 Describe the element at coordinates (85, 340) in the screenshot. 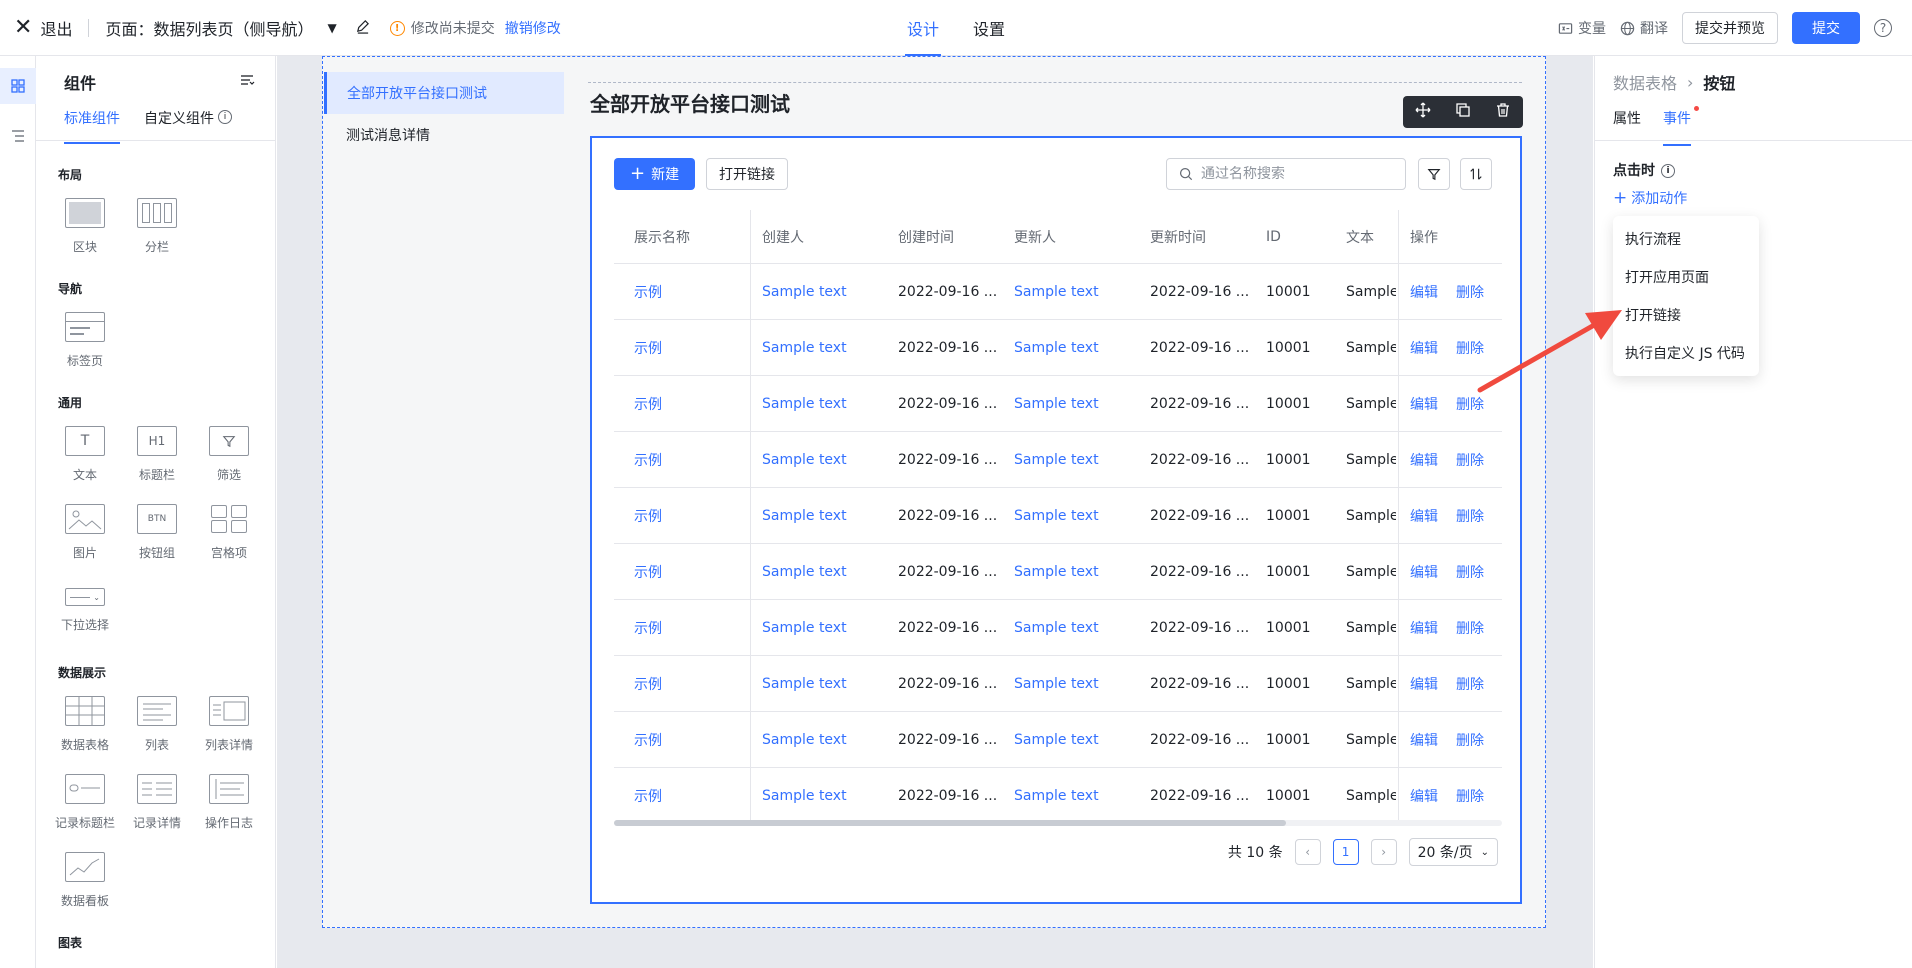

I see `component-tabs: 标签页` at that location.